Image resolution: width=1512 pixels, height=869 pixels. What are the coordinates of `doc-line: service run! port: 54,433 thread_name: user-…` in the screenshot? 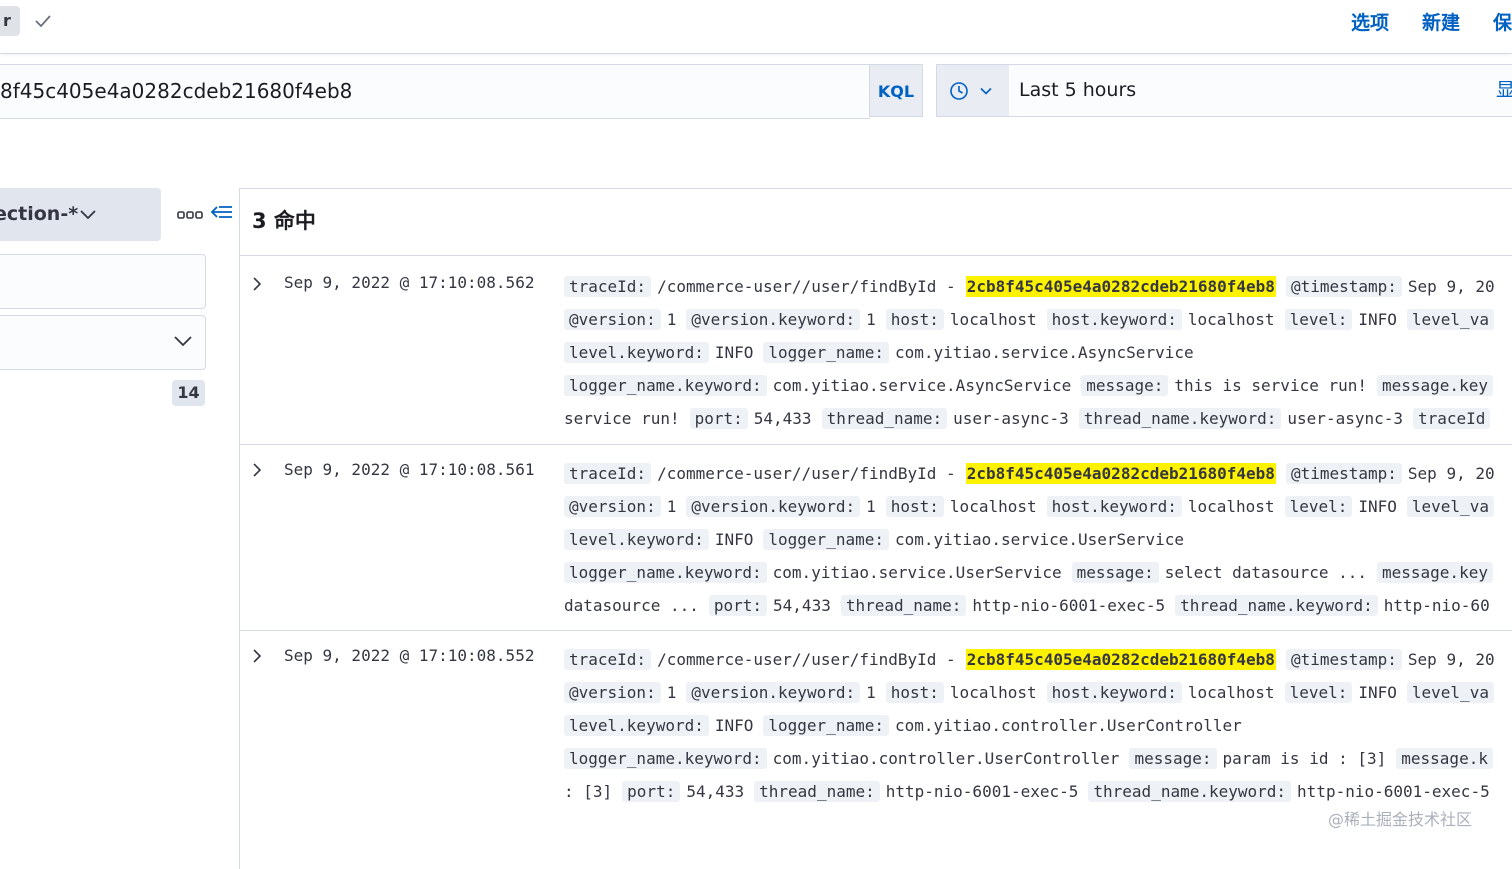 It's located at (1030, 419).